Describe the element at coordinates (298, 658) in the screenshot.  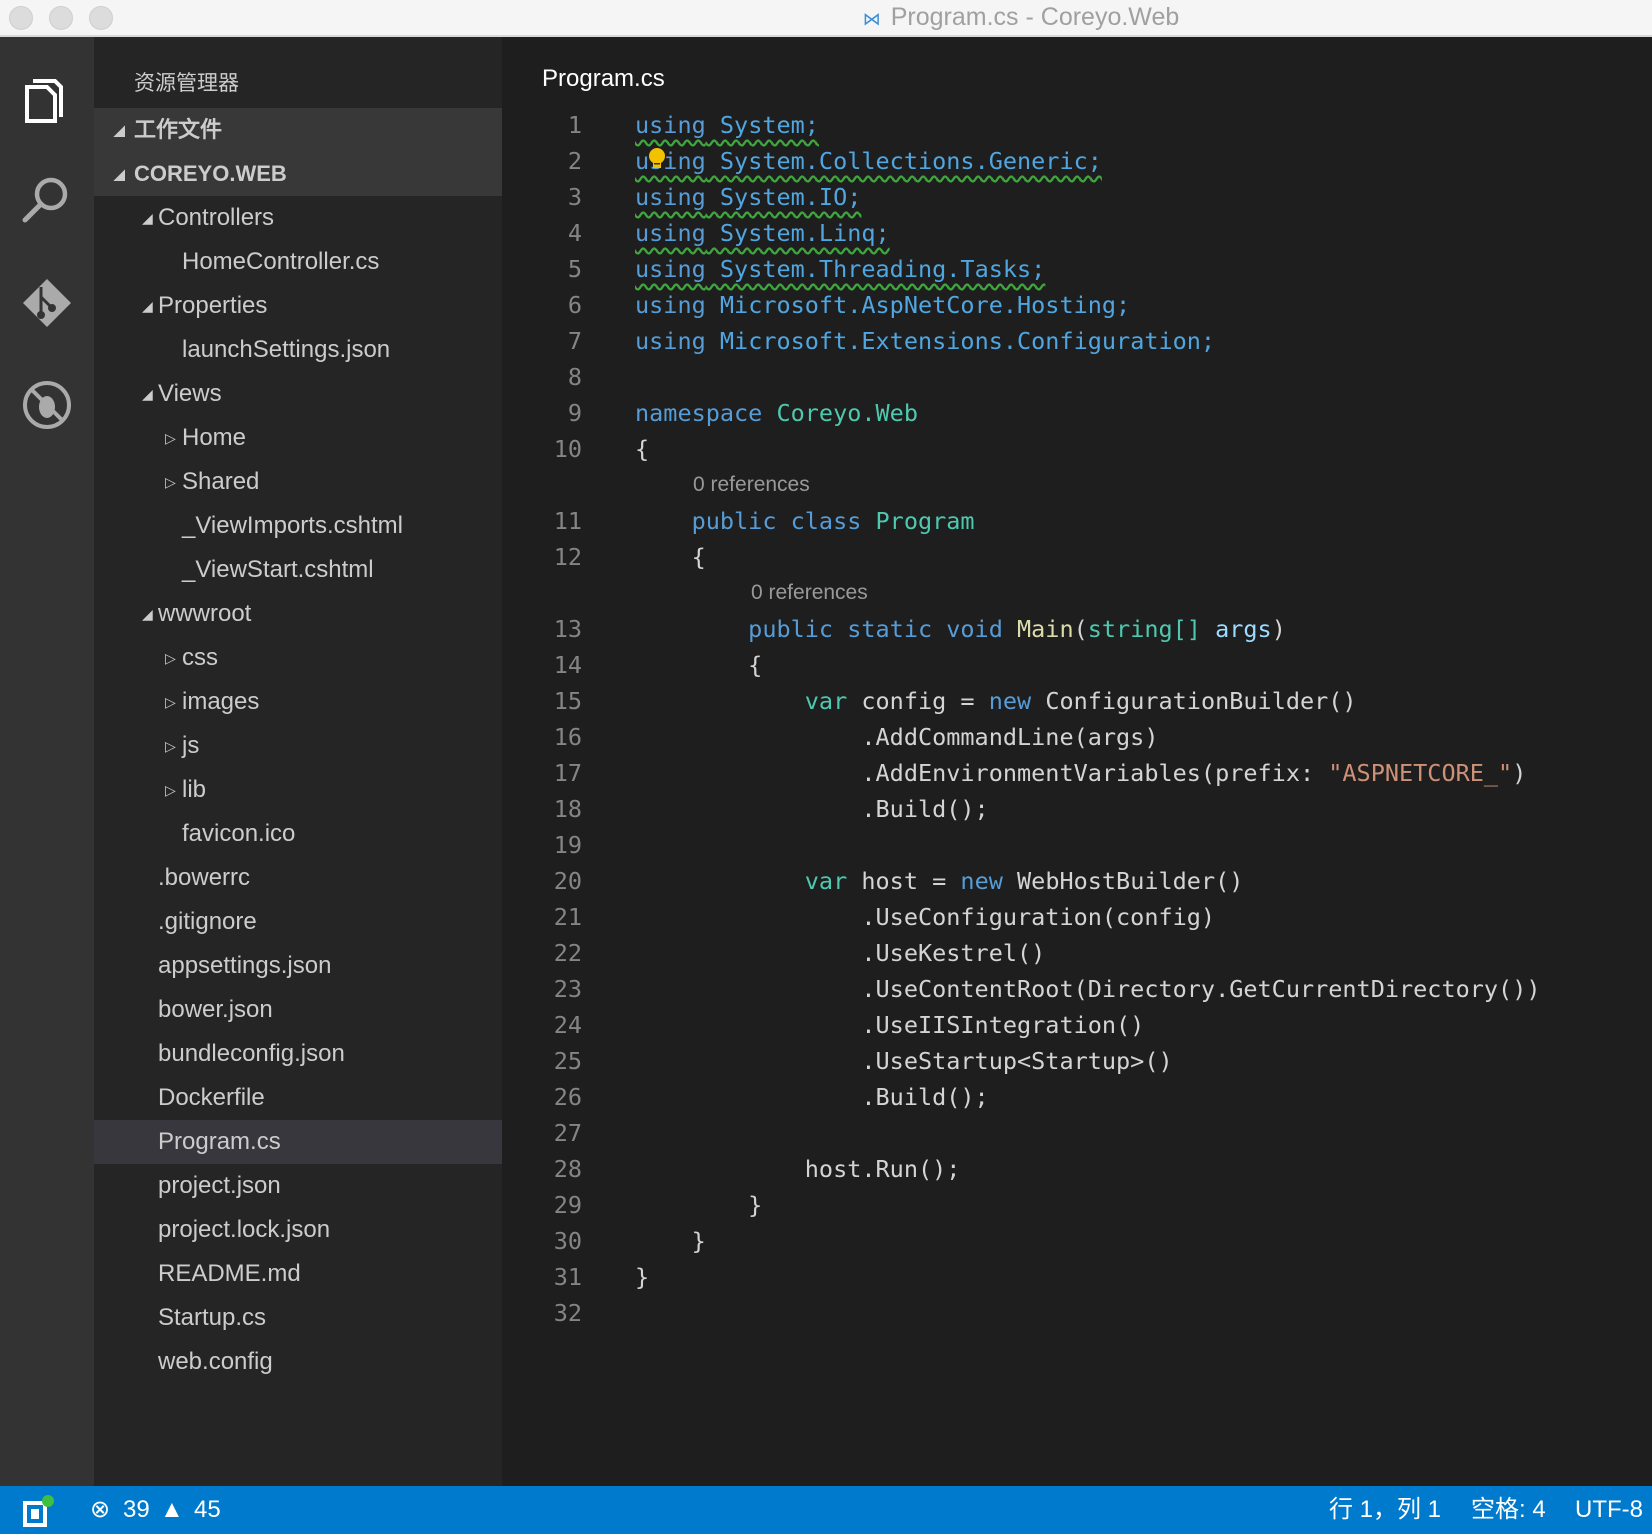
I see `tree-item: ▷ css` at that location.